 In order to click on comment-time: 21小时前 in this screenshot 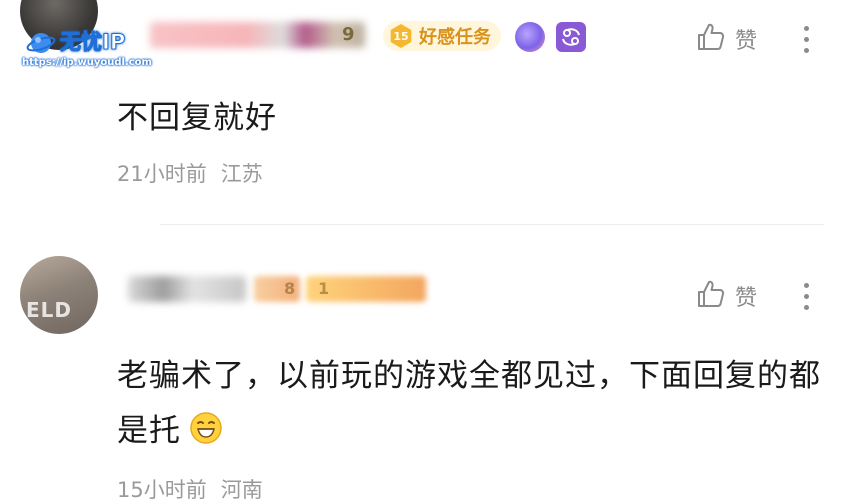, I will do `click(162, 174)`.